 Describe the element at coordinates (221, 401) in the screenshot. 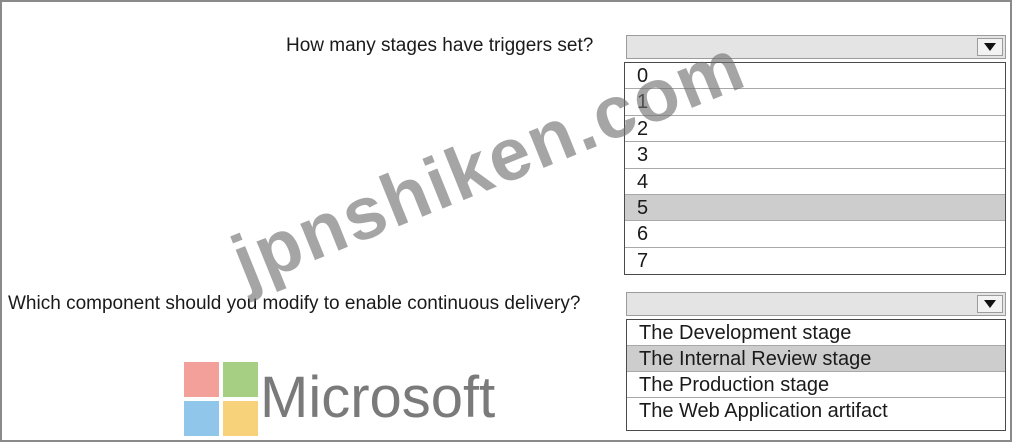

I see `microsoft-logo-icon` at that location.